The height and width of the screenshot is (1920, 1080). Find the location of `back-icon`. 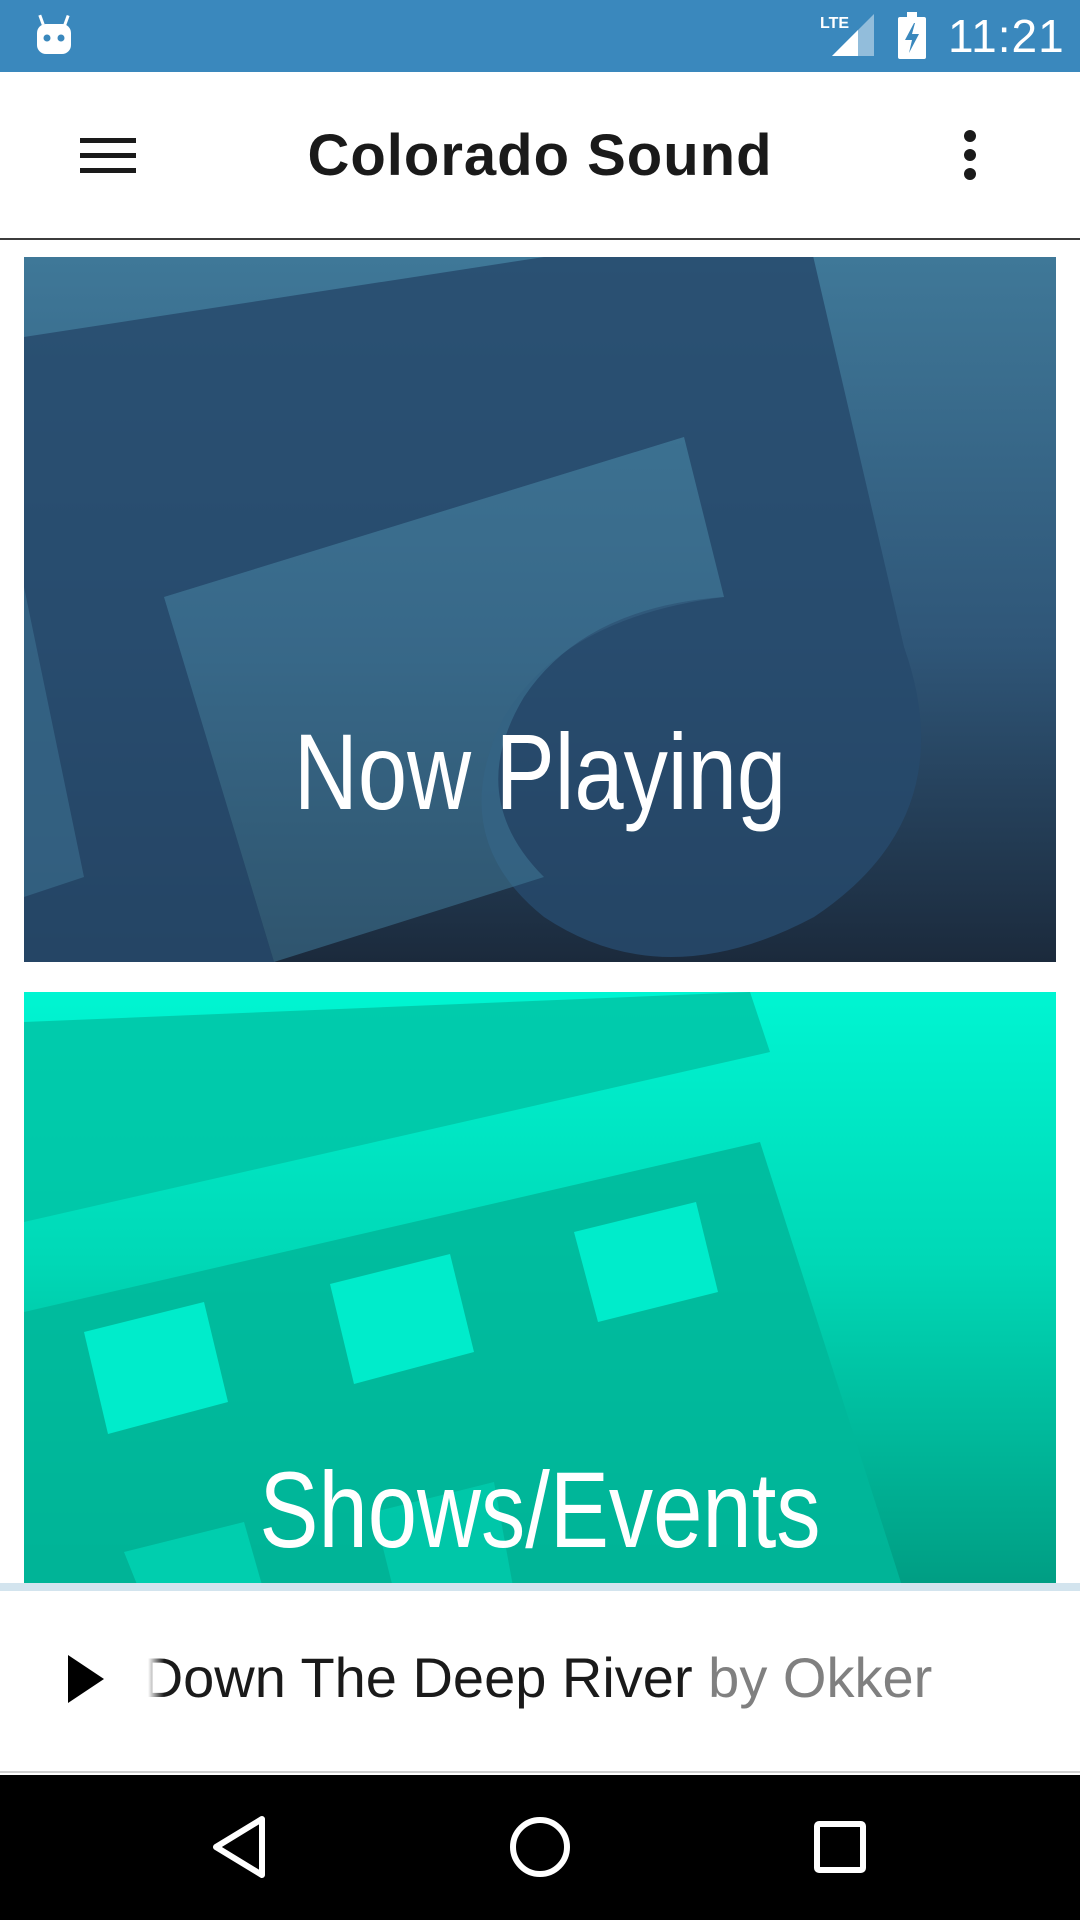

back-icon is located at coordinates (239, 1847).